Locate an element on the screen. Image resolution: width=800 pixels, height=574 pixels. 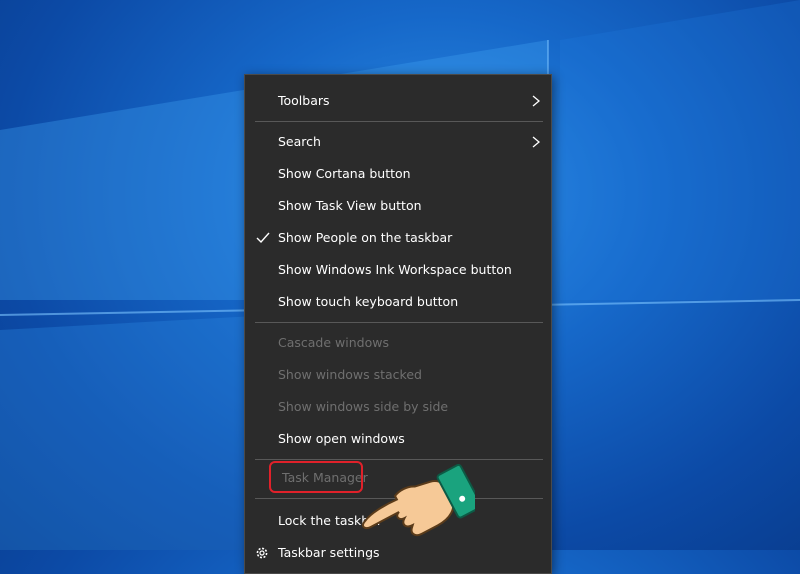
menu-item-label: Search is located at coordinates (299, 141).